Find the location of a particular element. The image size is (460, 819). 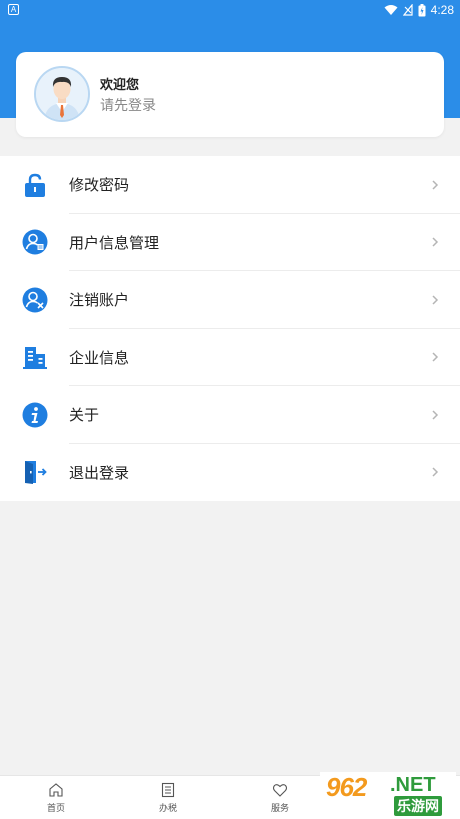

tab-label: 首页 is located at coordinates (55, 809).